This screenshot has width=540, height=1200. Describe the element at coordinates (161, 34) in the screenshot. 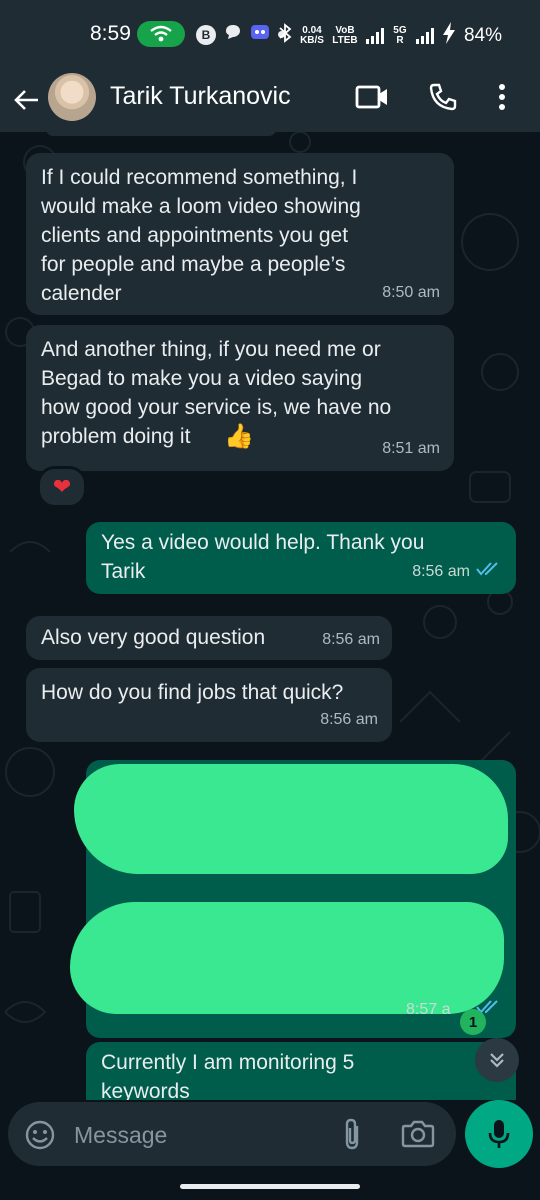

I see `wifi-icon` at that location.